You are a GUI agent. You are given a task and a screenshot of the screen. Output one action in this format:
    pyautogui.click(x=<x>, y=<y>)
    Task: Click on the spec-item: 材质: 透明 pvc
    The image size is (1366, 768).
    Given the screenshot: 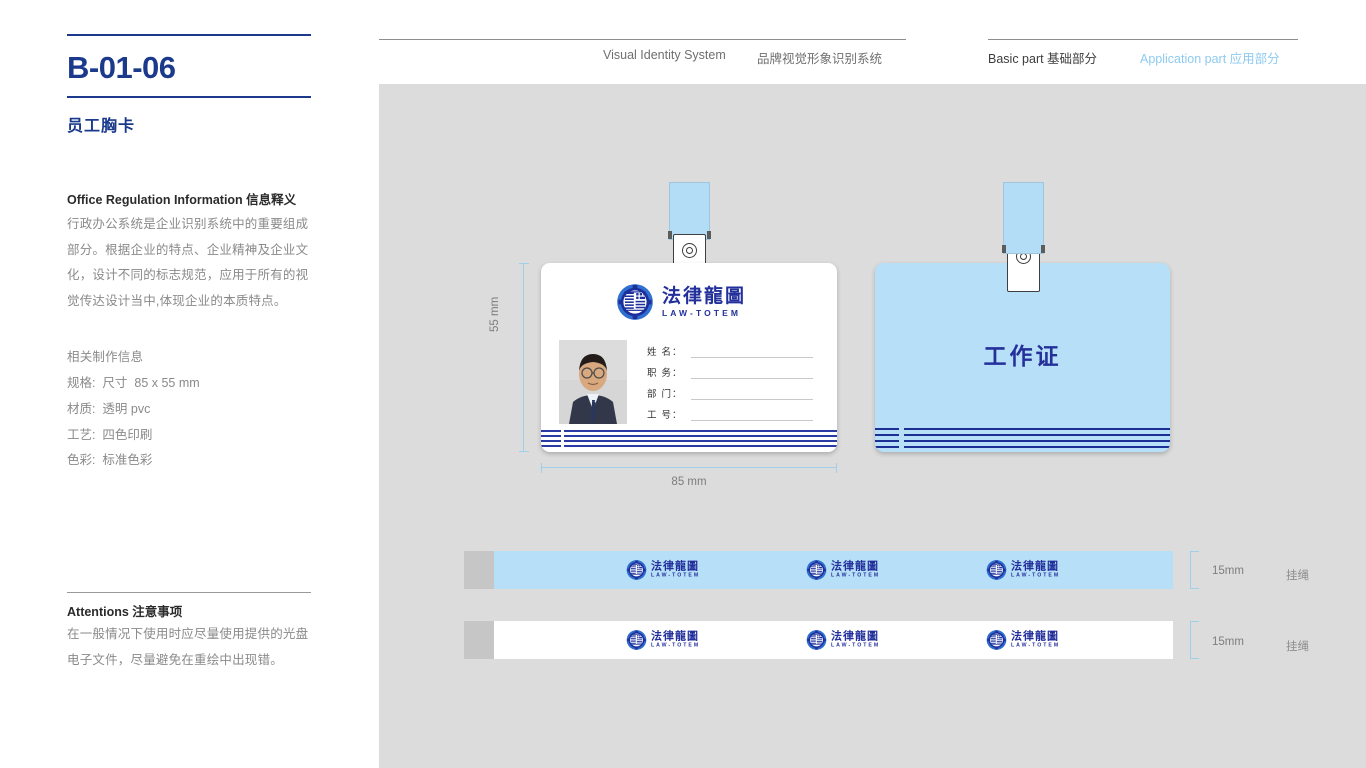 What is the action you would take?
    pyautogui.click(x=109, y=408)
    